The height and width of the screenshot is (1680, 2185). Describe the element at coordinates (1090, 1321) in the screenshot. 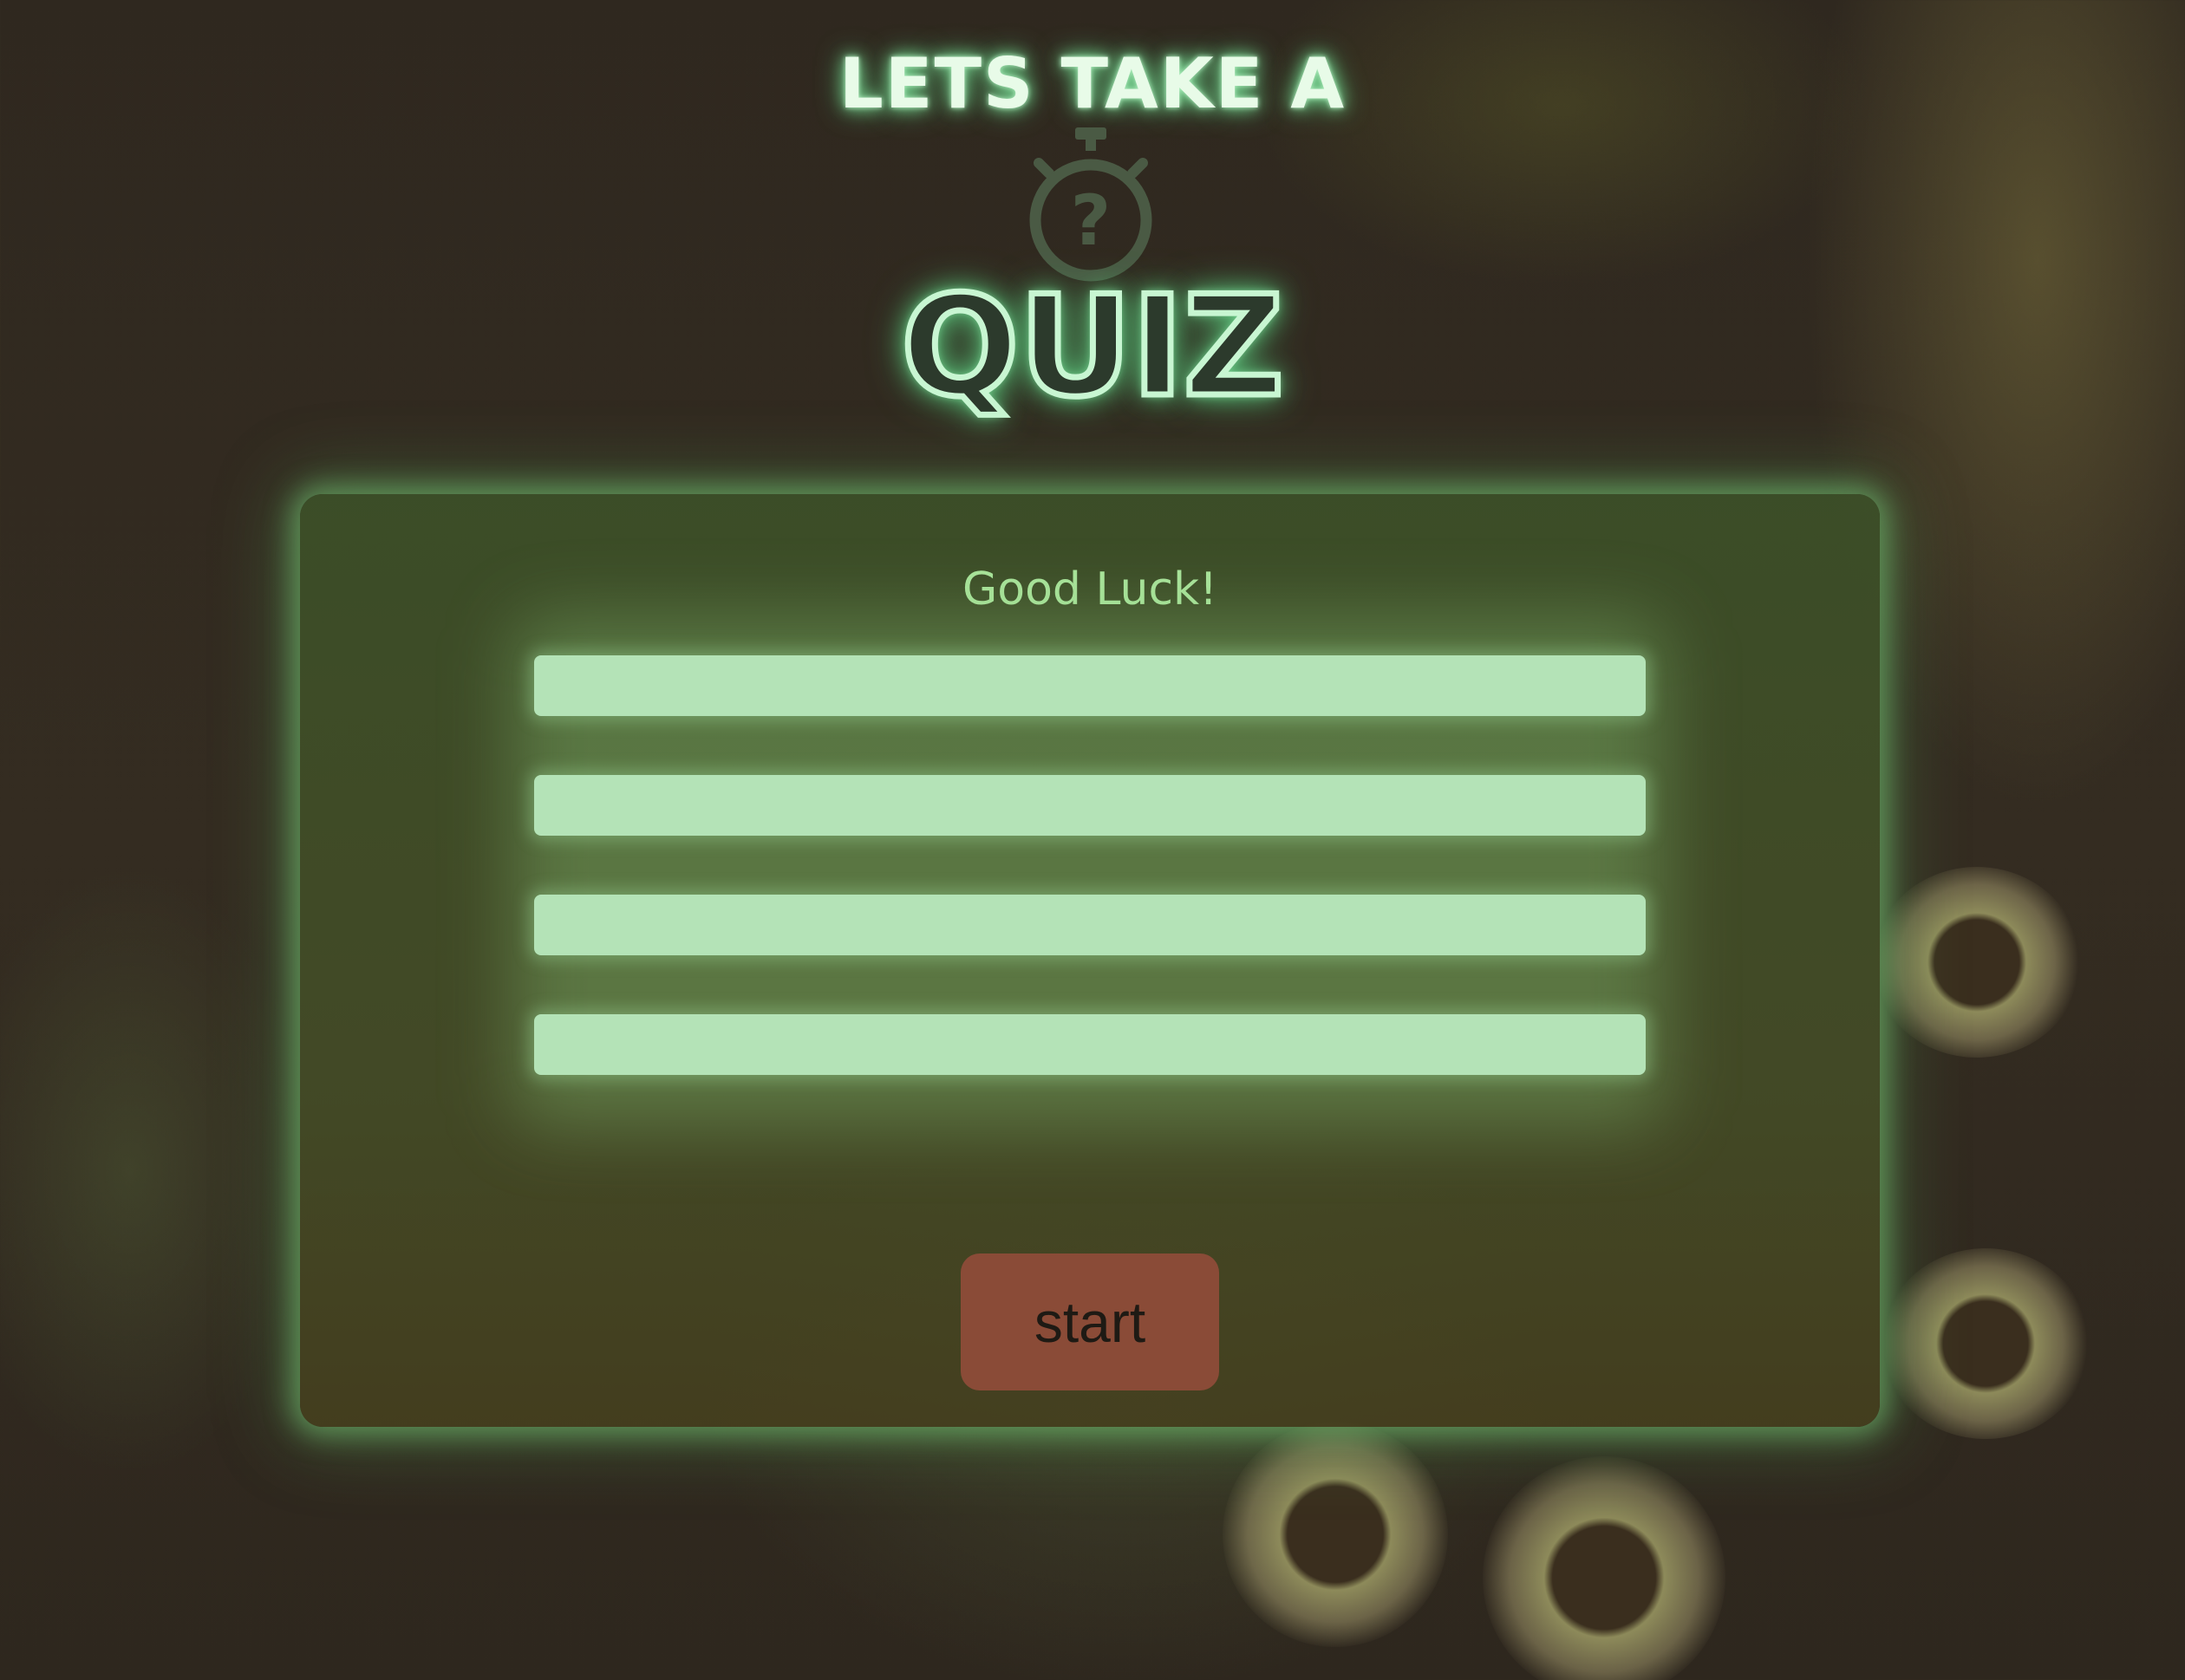

I see `start-button: start` at that location.